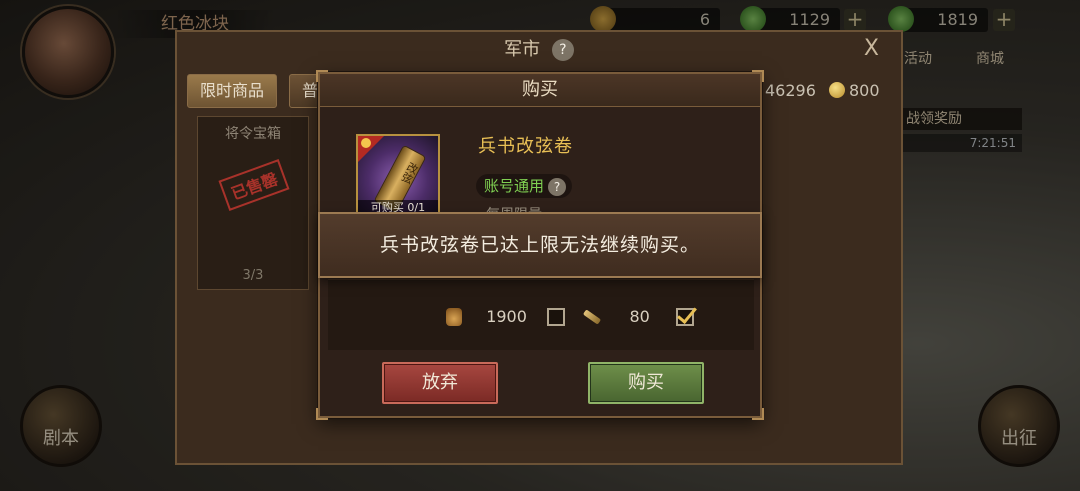  Describe the element at coordinates (540, 90) in the screenshot. I see `purchase-dialog-title: 购买` at that location.